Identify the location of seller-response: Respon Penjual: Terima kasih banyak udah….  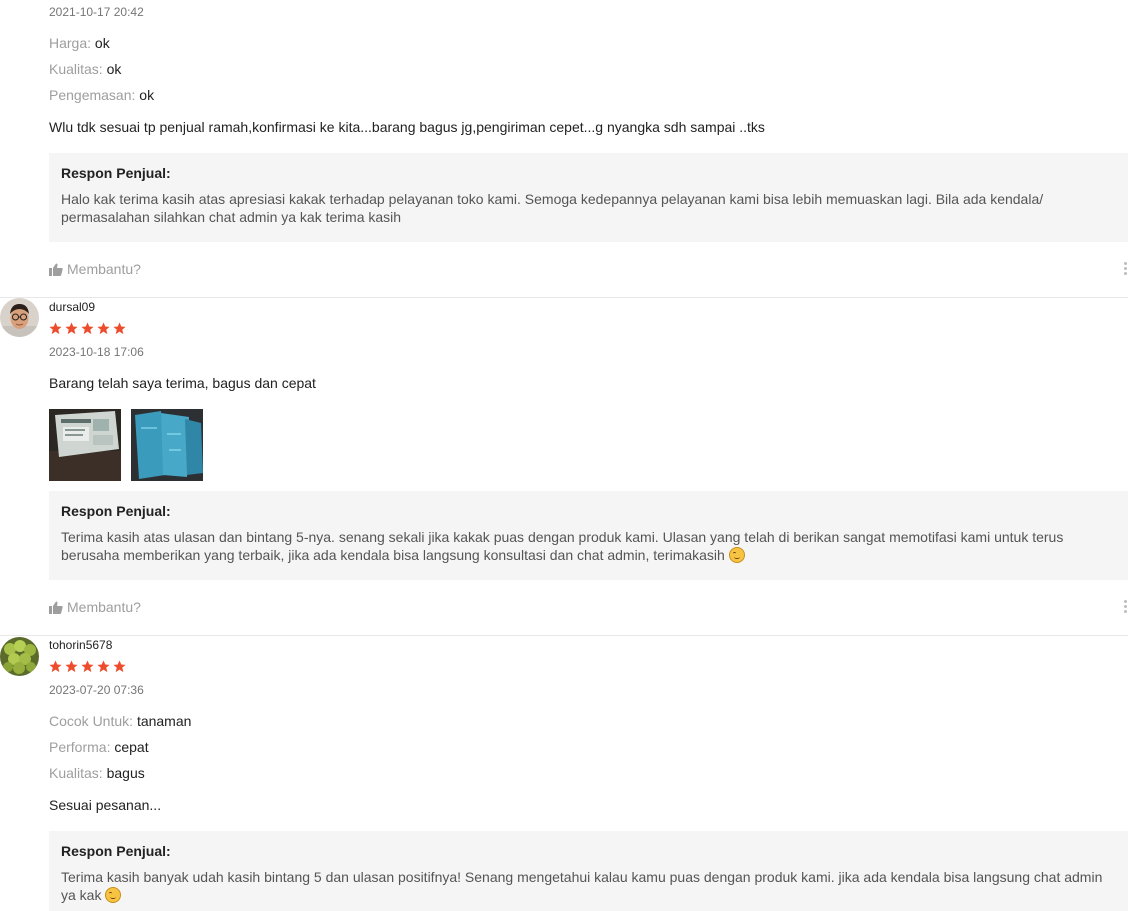
(588, 871).